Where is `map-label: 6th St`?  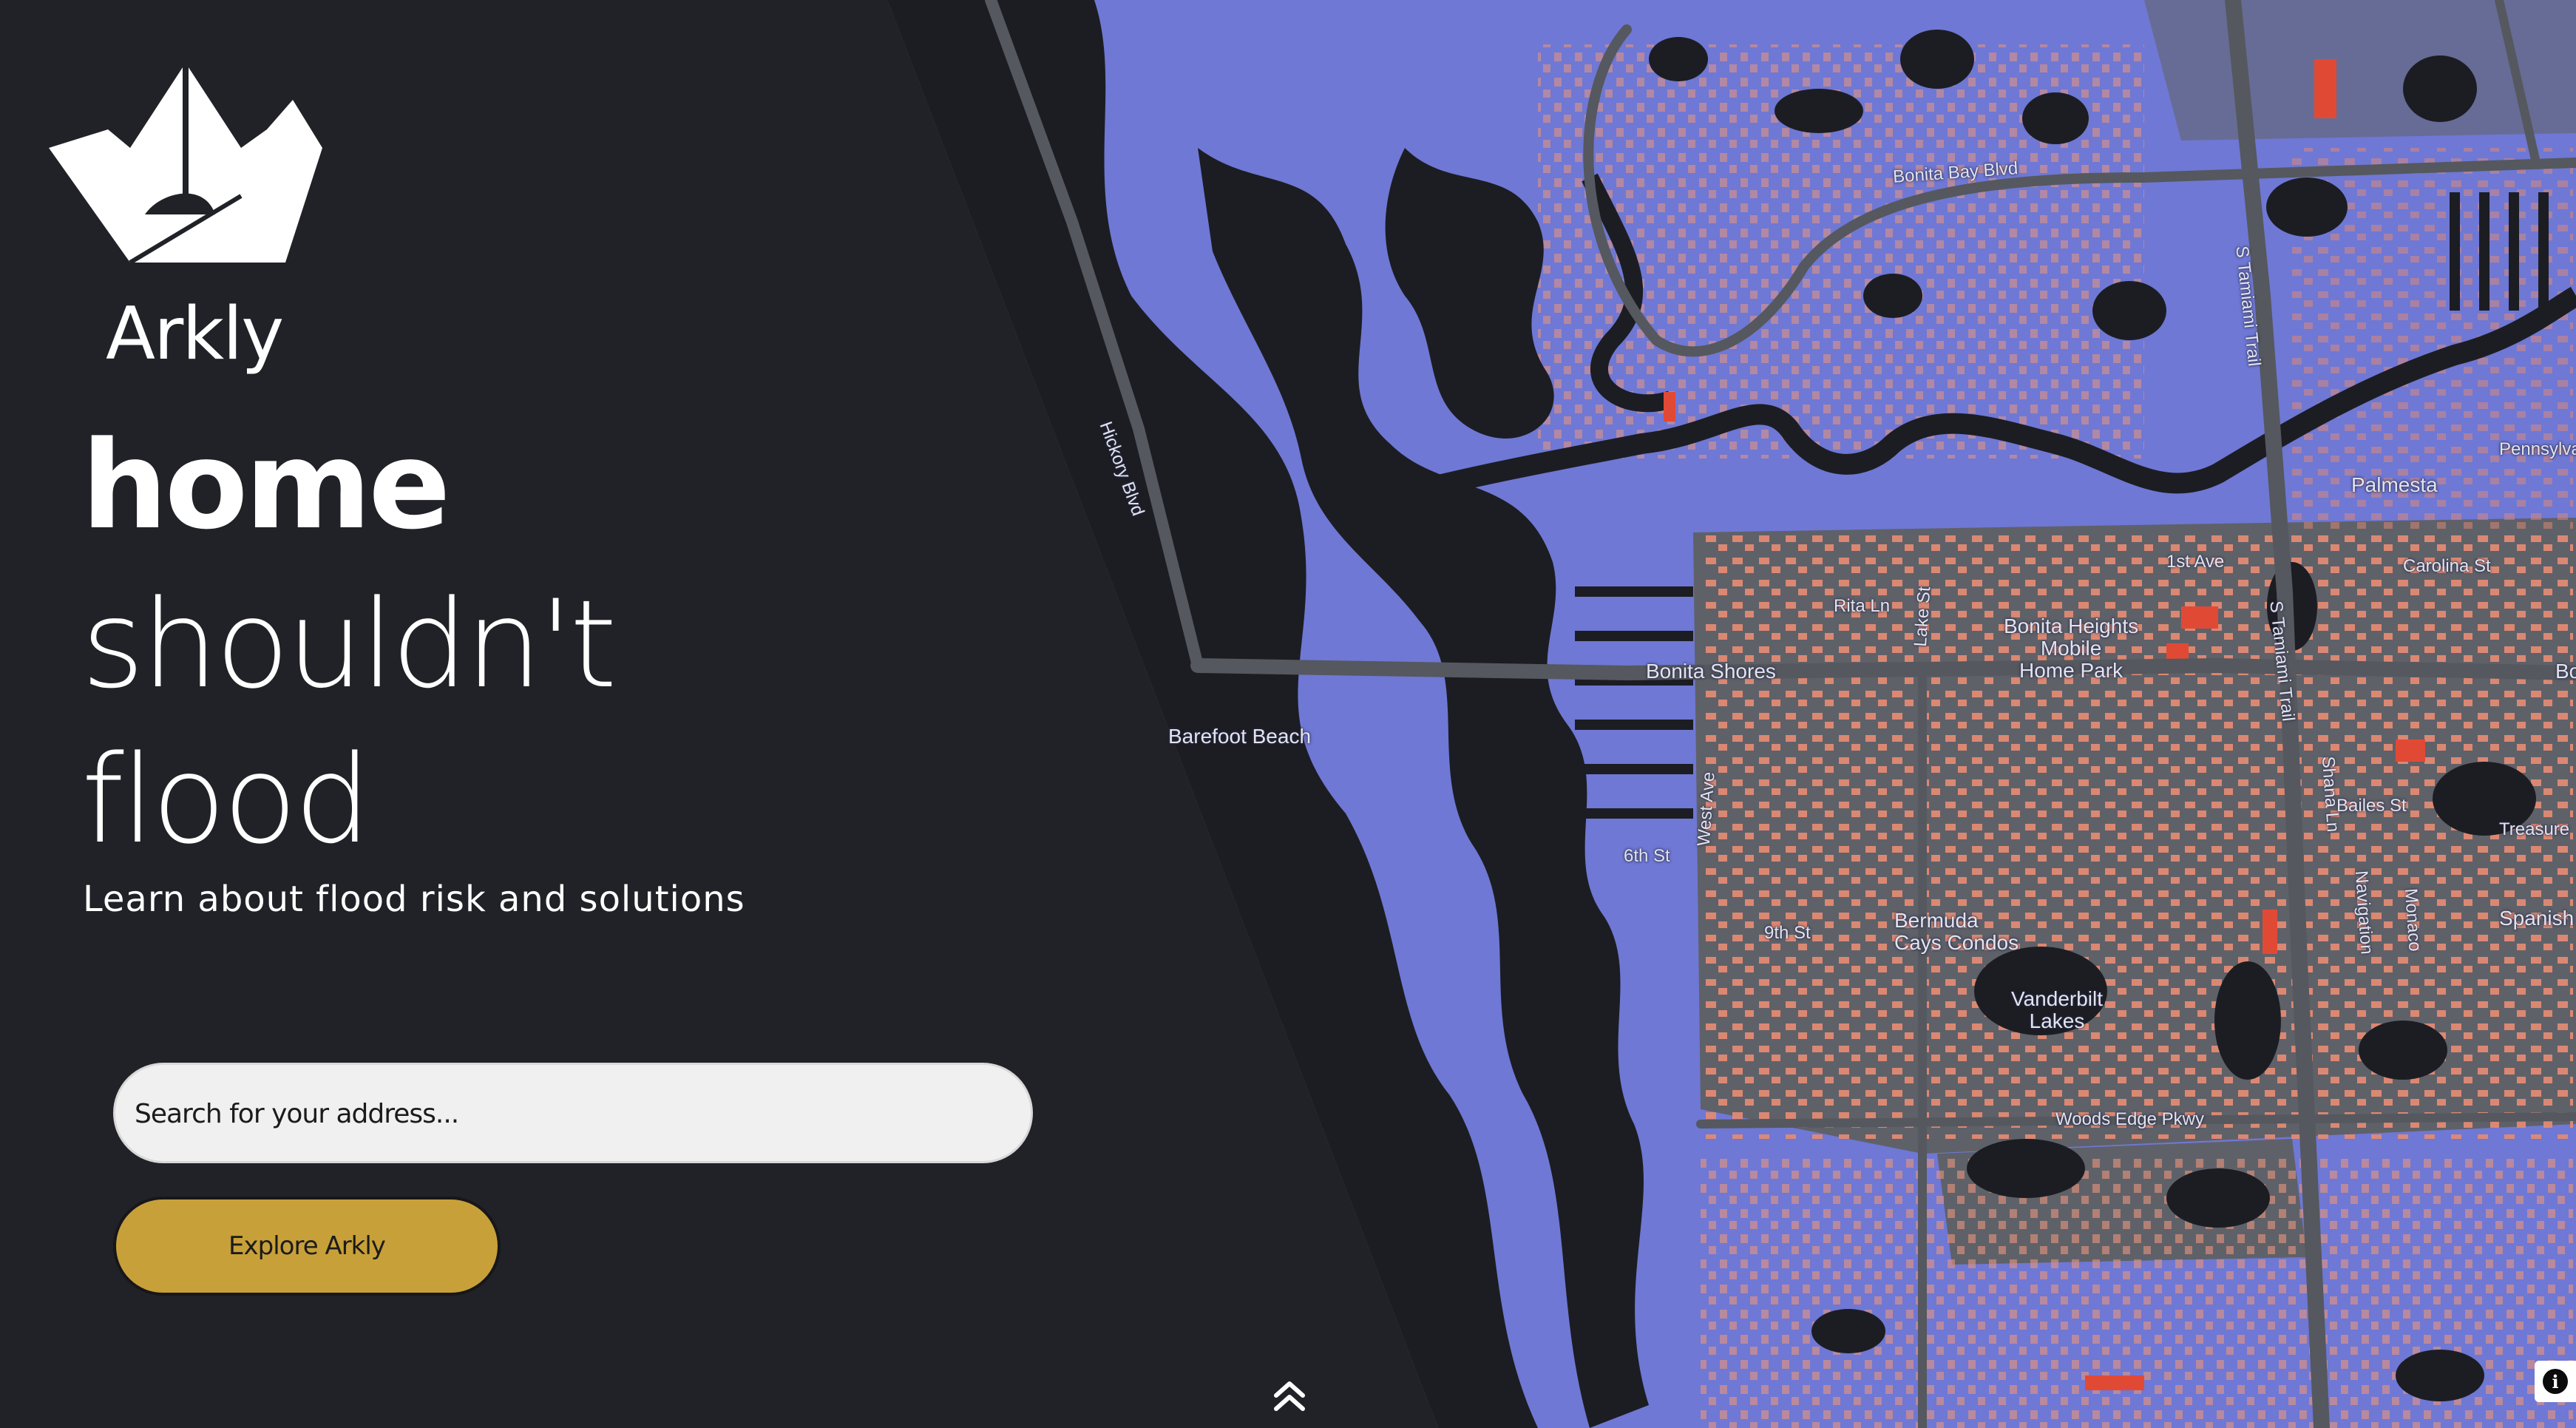
map-label: 6th St is located at coordinates (1647, 856).